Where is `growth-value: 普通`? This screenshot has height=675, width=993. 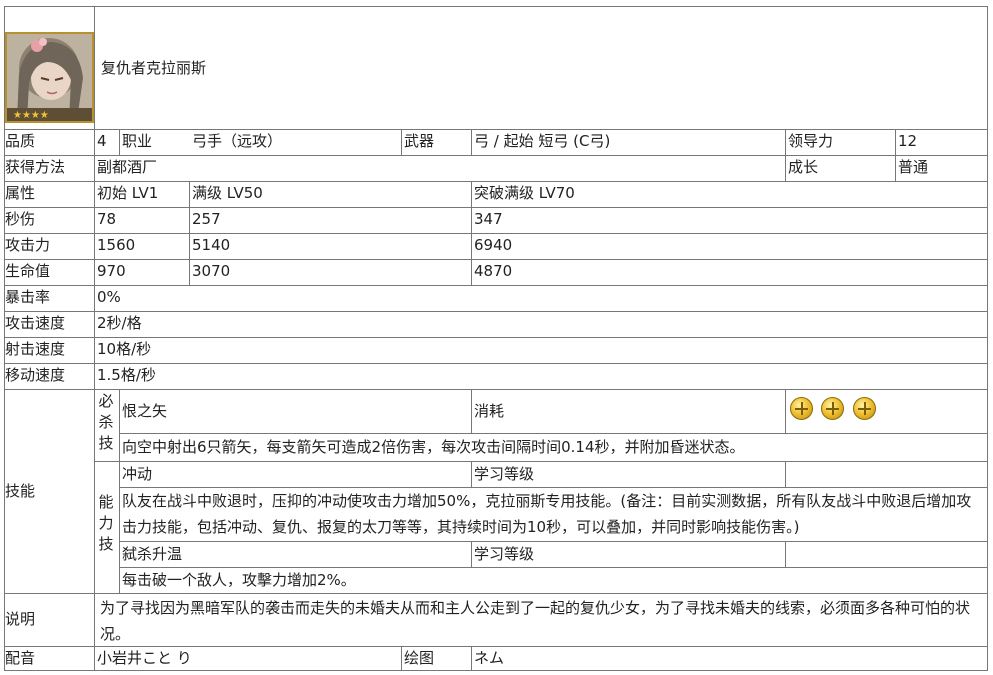
growth-value: 普通 is located at coordinates (913, 167).